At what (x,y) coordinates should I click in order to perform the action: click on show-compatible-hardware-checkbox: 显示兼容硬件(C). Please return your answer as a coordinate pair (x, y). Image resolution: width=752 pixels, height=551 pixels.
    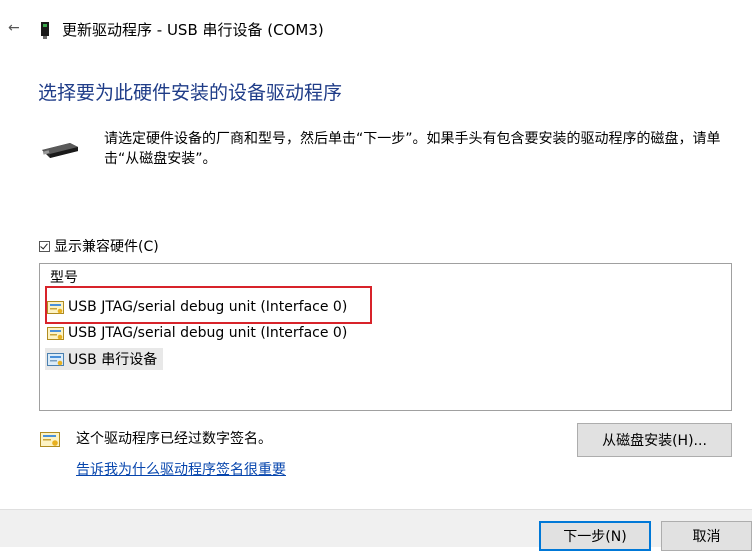
    Looking at the image, I should click on (99, 246).